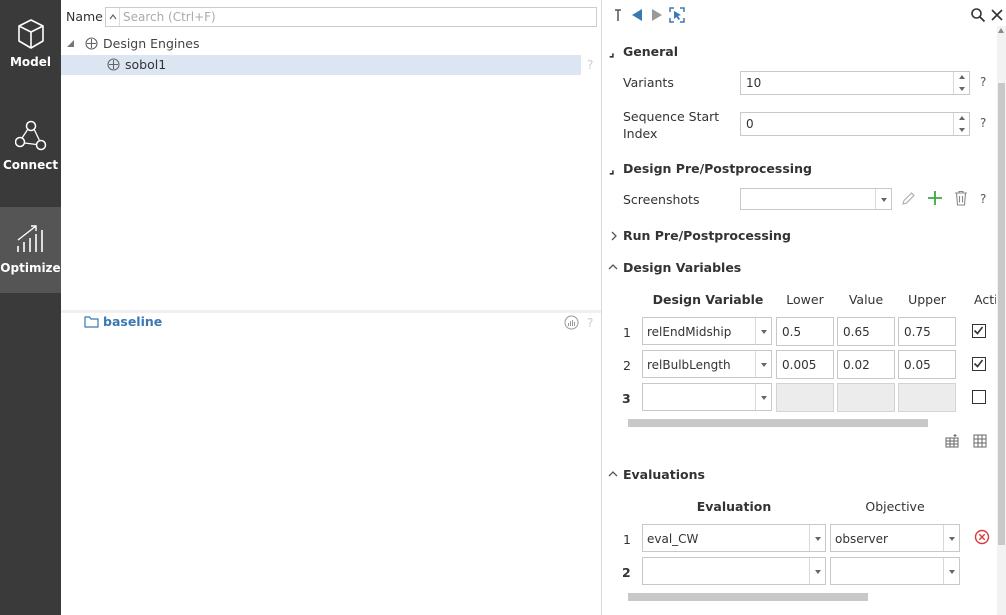 The height and width of the screenshot is (615, 1006). What do you see at coordinates (805, 364) in the screenshot?
I see `dv-lower-input: 0.005` at bounding box center [805, 364].